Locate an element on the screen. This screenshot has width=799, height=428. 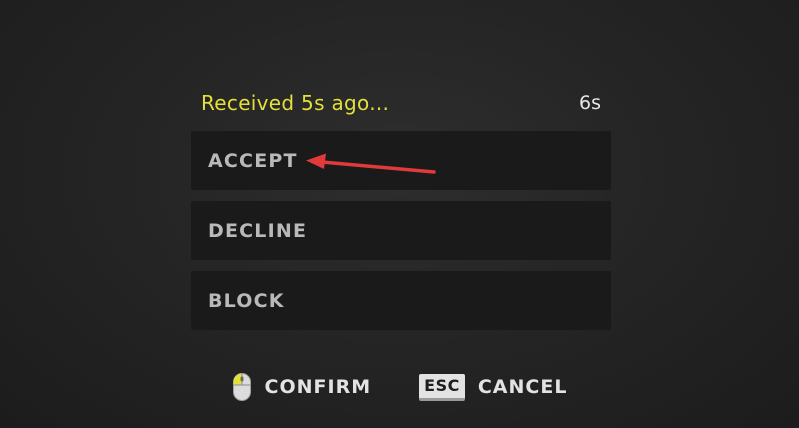
accept-button: ACCEPT is located at coordinates (401, 160).